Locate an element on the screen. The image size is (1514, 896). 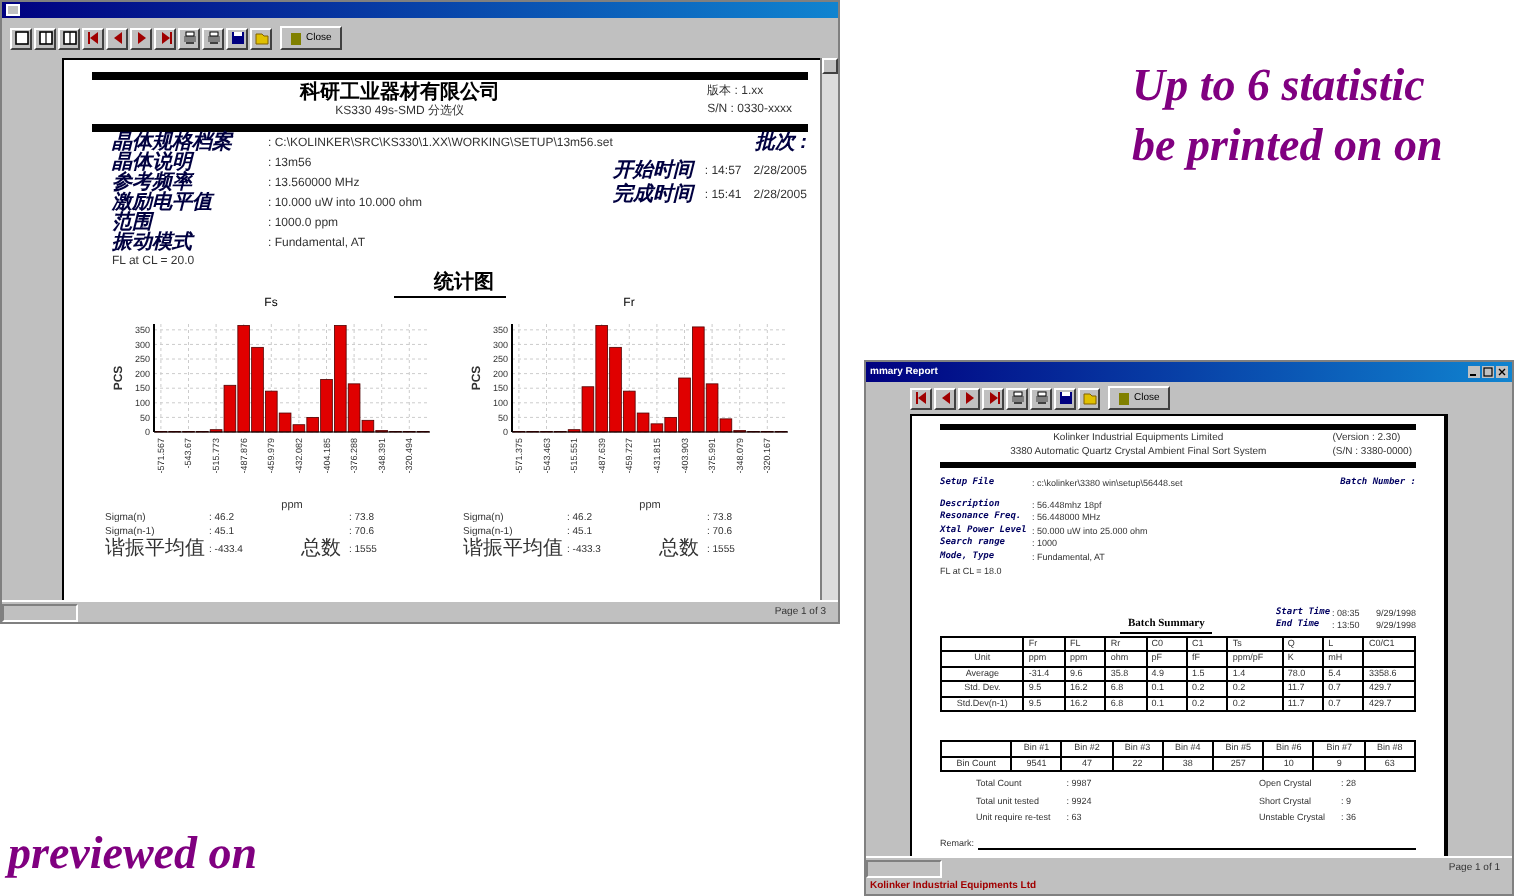
field-label: 晶体规格档案 is located at coordinates (174, 144).